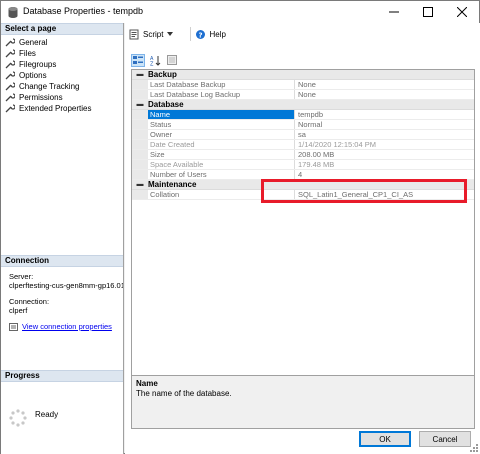  What do you see at coordinates (64, 64) in the screenshot?
I see `page-item-filegroups: Filegroups` at bounding box center [64, 64].